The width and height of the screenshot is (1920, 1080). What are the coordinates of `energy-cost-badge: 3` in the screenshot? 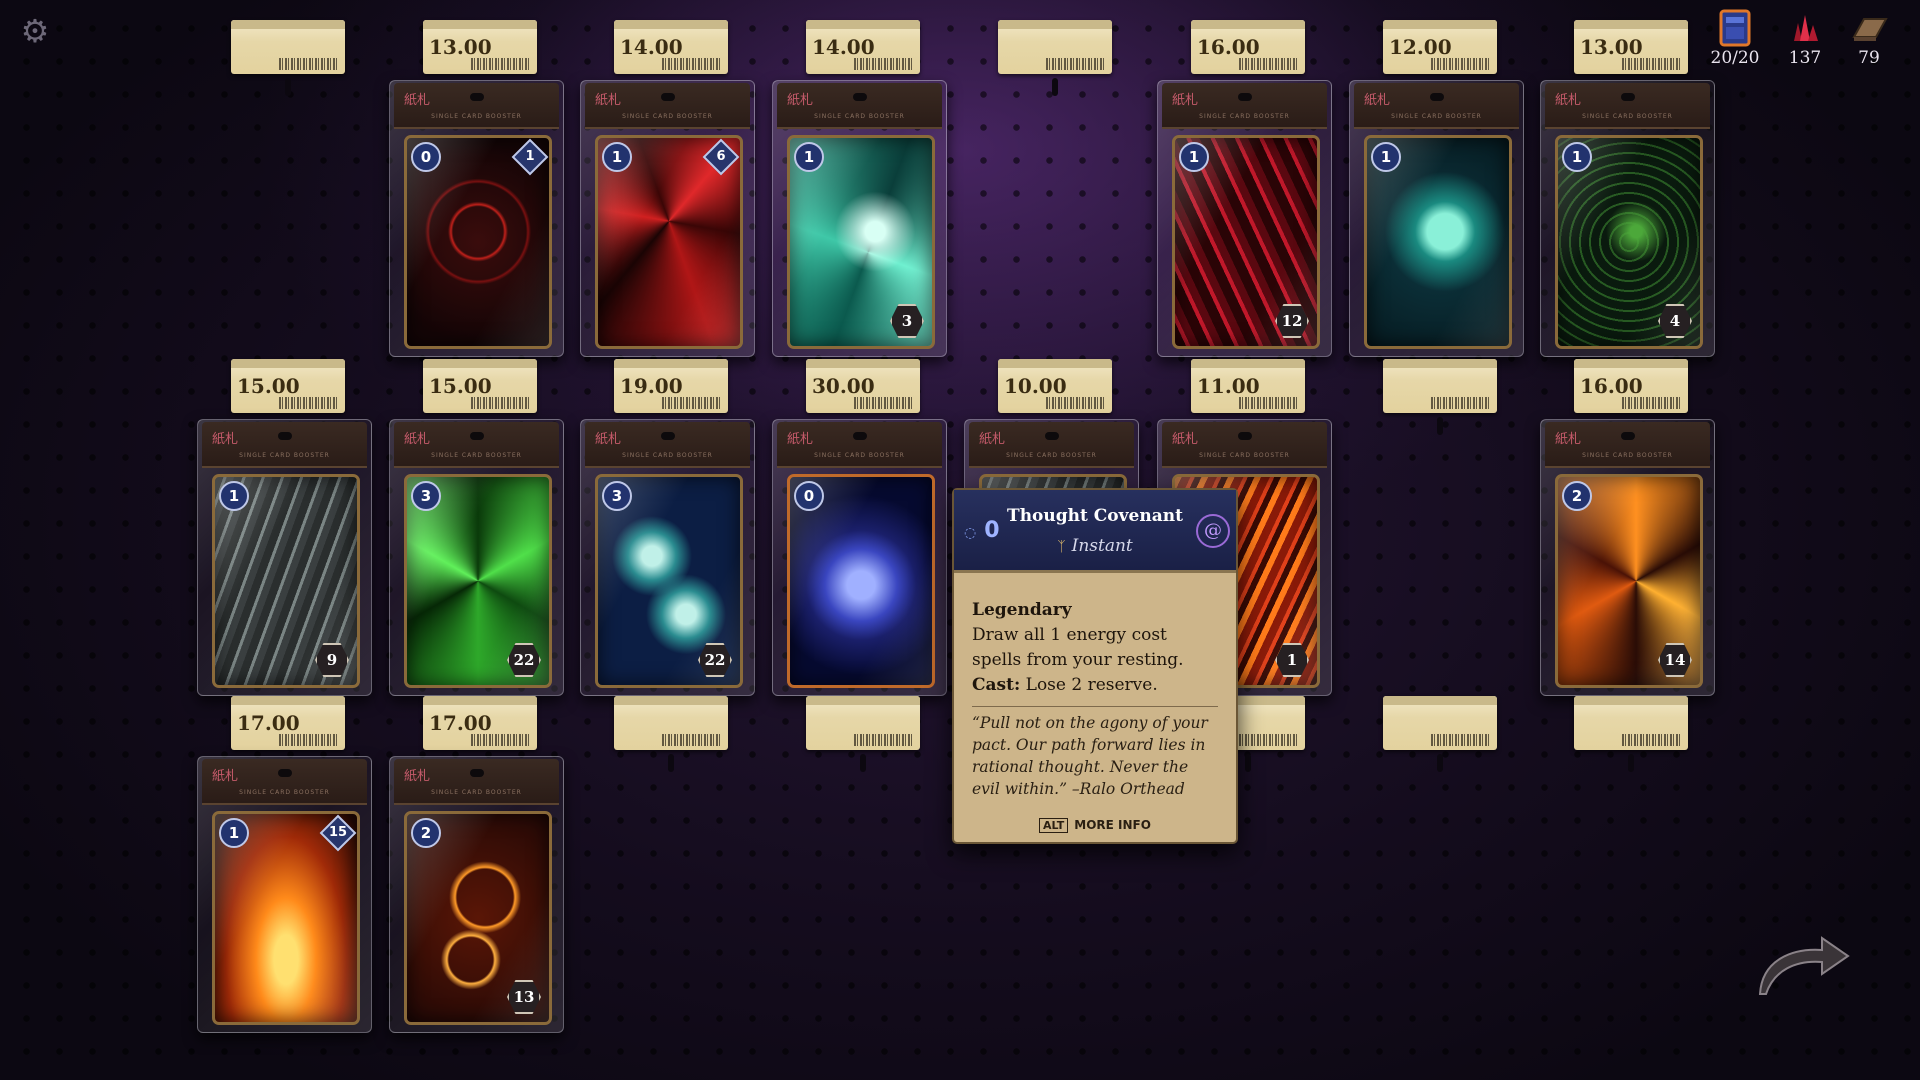 It's located at (426, 496).